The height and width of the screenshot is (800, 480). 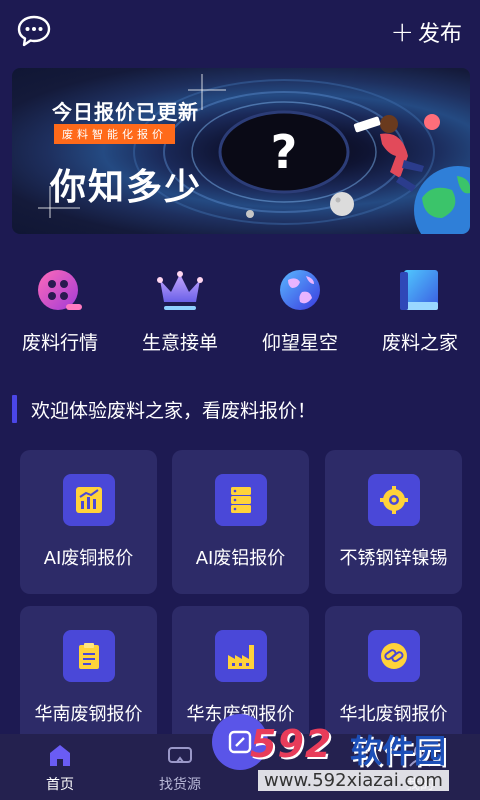 What do you see at coordinates (284, 152) in the screenshot?
I see `question-mark-icon: ?` at bounding box center [284, 152].